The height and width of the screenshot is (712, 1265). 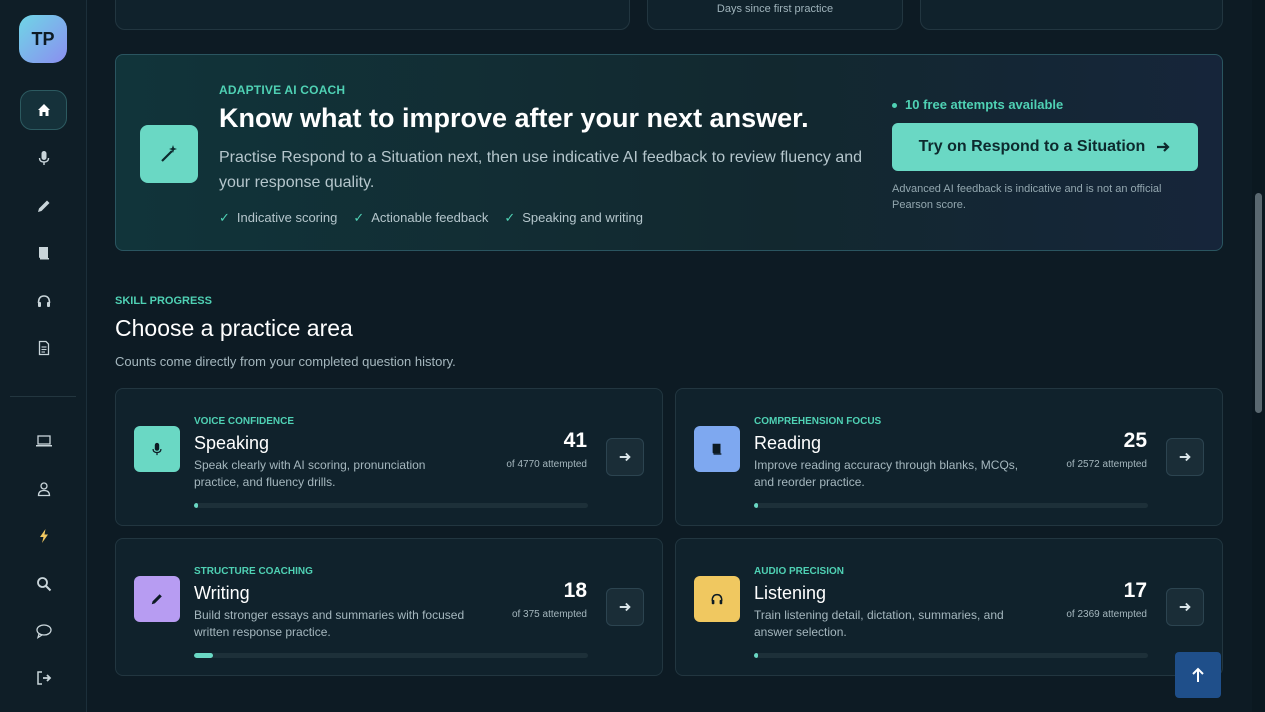 I want to click on scroll-to-top-button, so click(x=1198, y=675).